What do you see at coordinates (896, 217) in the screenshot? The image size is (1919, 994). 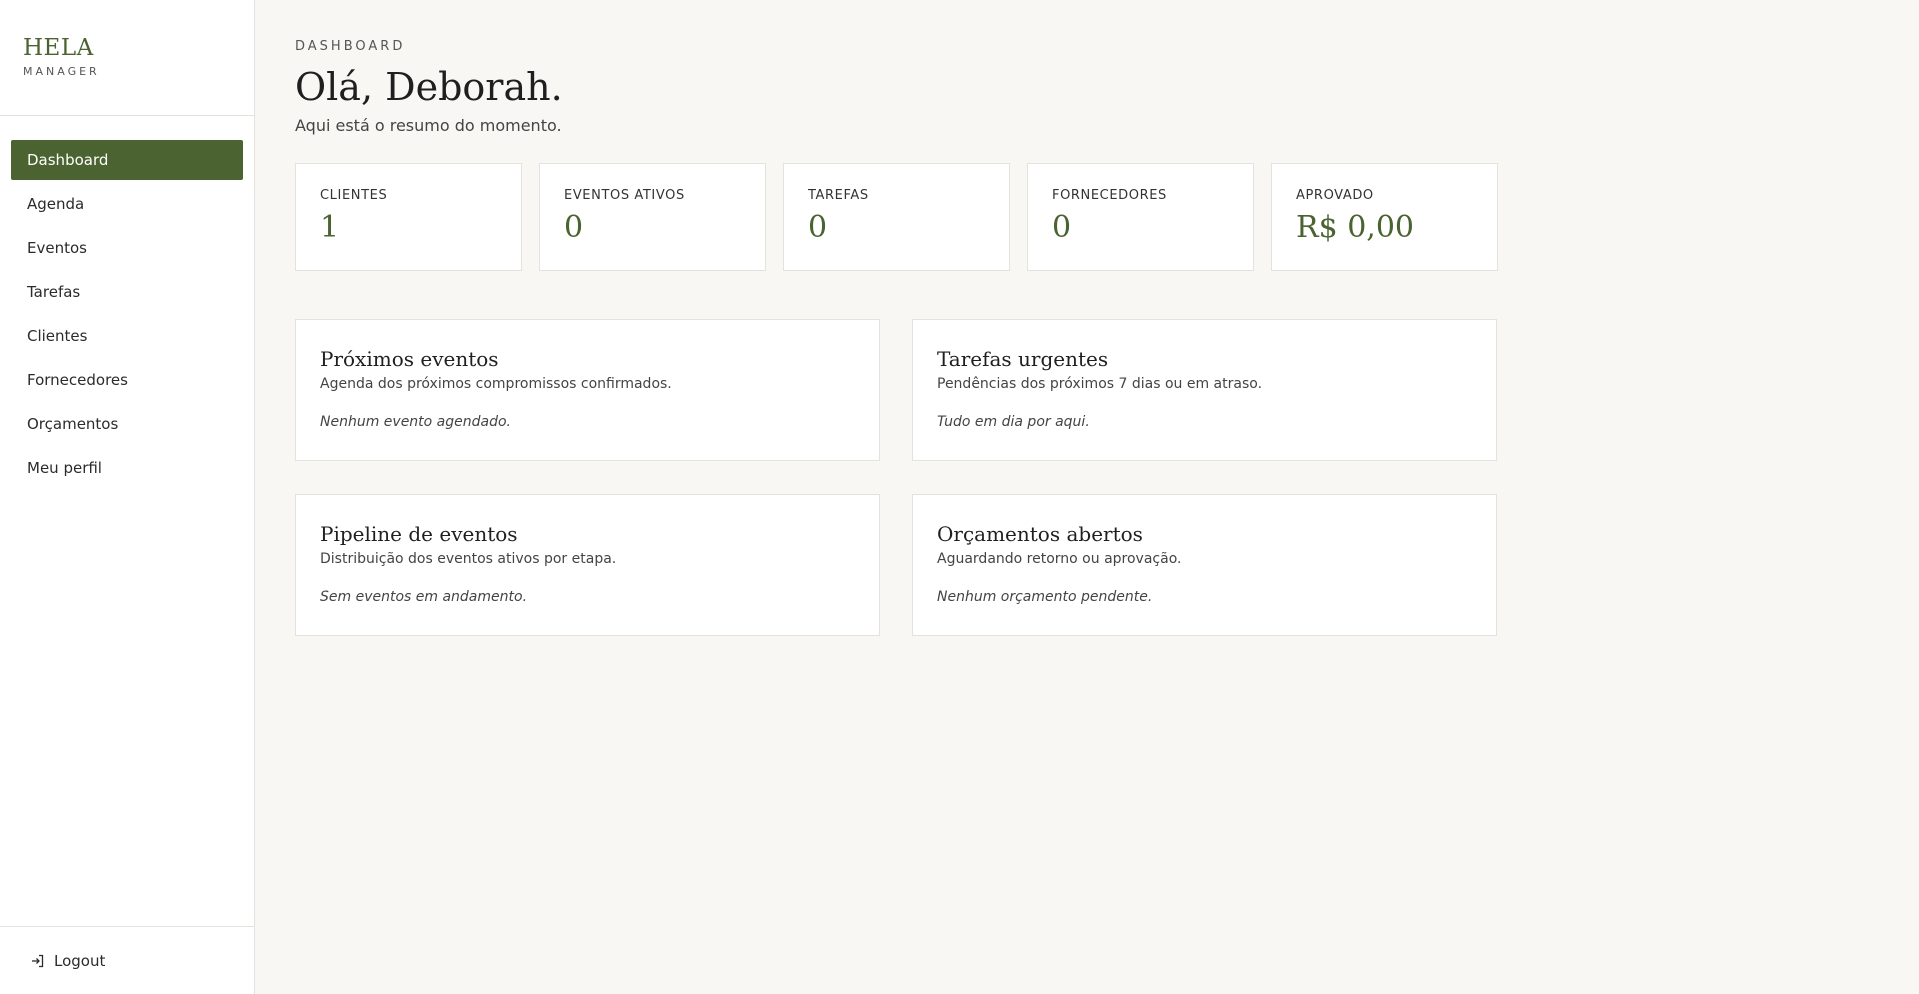 I see `stat-card-tarefas: TAREFAS 0` at bounding box center [896, 217].